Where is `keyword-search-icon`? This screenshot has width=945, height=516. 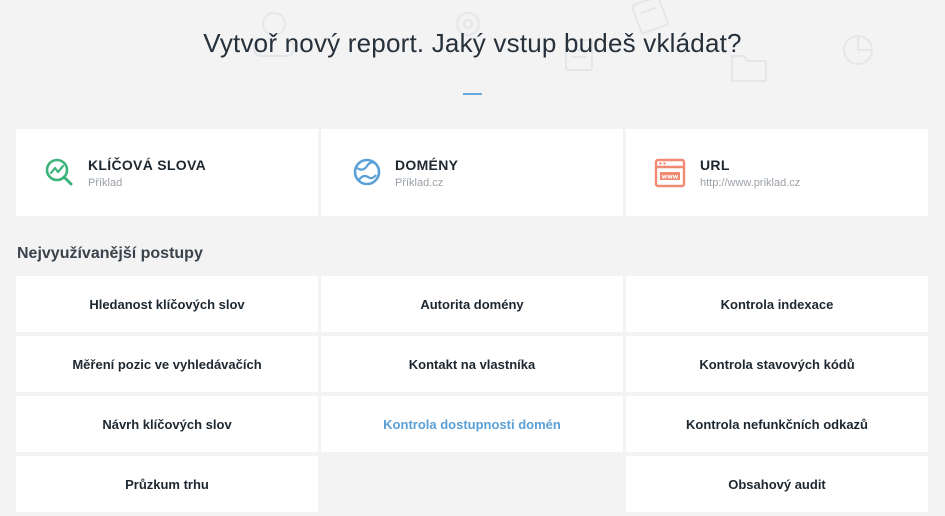
keyword-search-icon is located at coordinates (59, 172).